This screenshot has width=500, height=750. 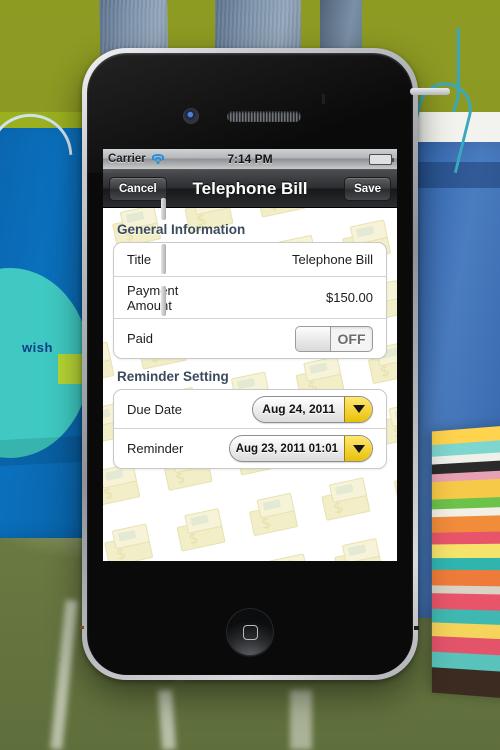 I want to click on status-bar-time: 7:14 PM, so click(x=250, y=159).